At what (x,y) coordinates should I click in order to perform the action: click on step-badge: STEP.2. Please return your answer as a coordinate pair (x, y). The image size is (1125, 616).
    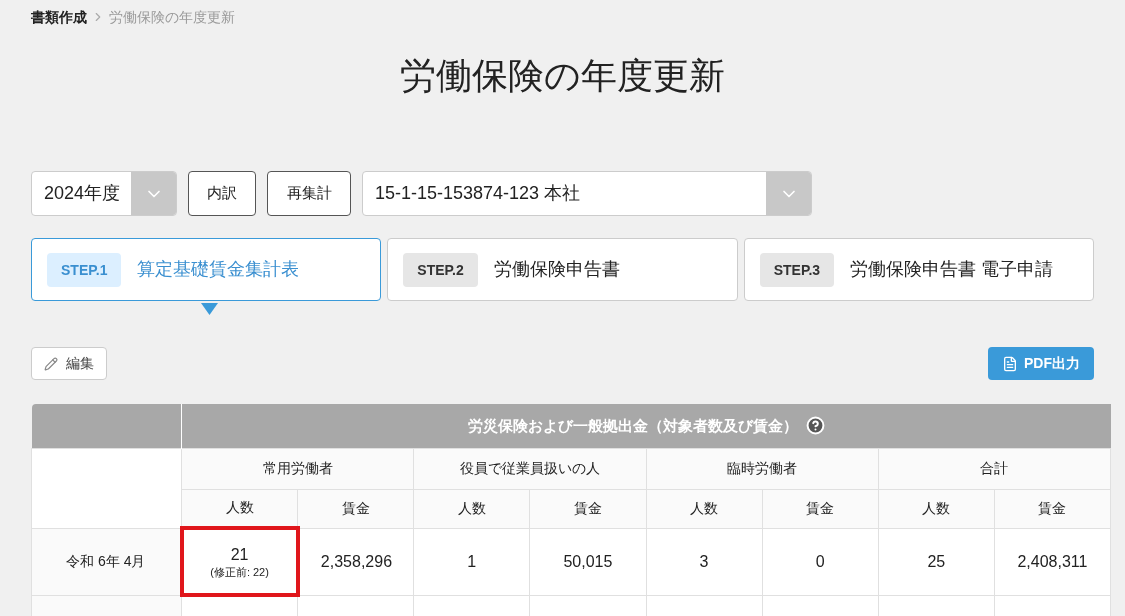
    Looking at the image, I should click on (440, 269).